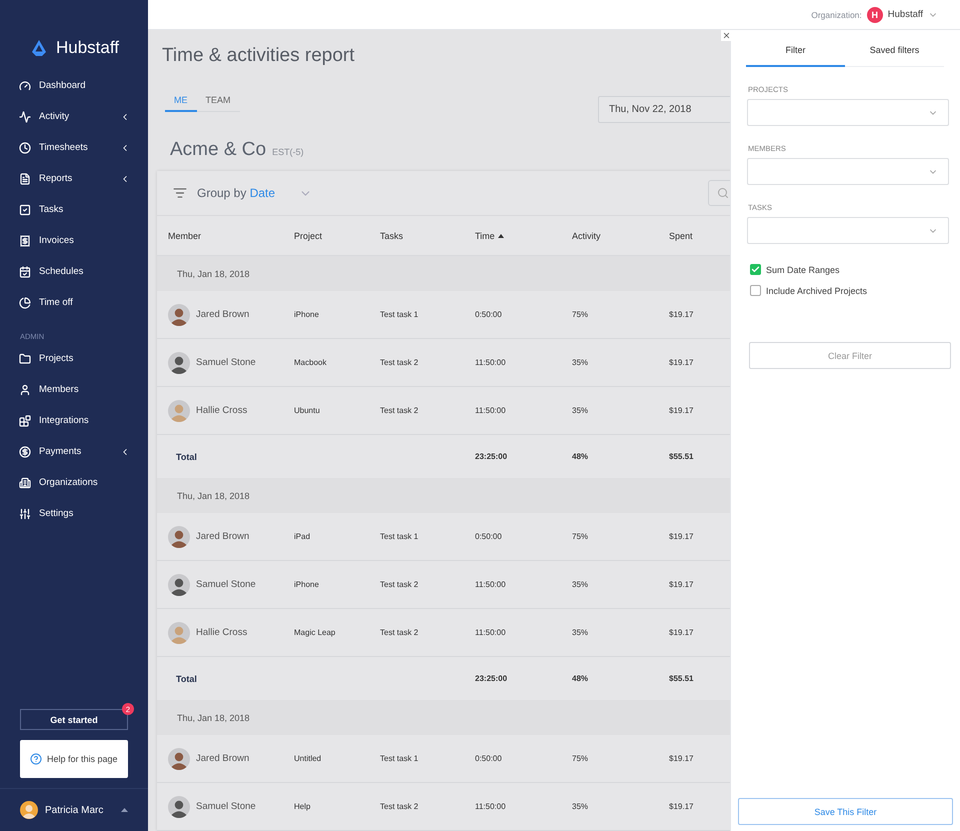  I want to click on tab: TEAM, so click(218, 101).